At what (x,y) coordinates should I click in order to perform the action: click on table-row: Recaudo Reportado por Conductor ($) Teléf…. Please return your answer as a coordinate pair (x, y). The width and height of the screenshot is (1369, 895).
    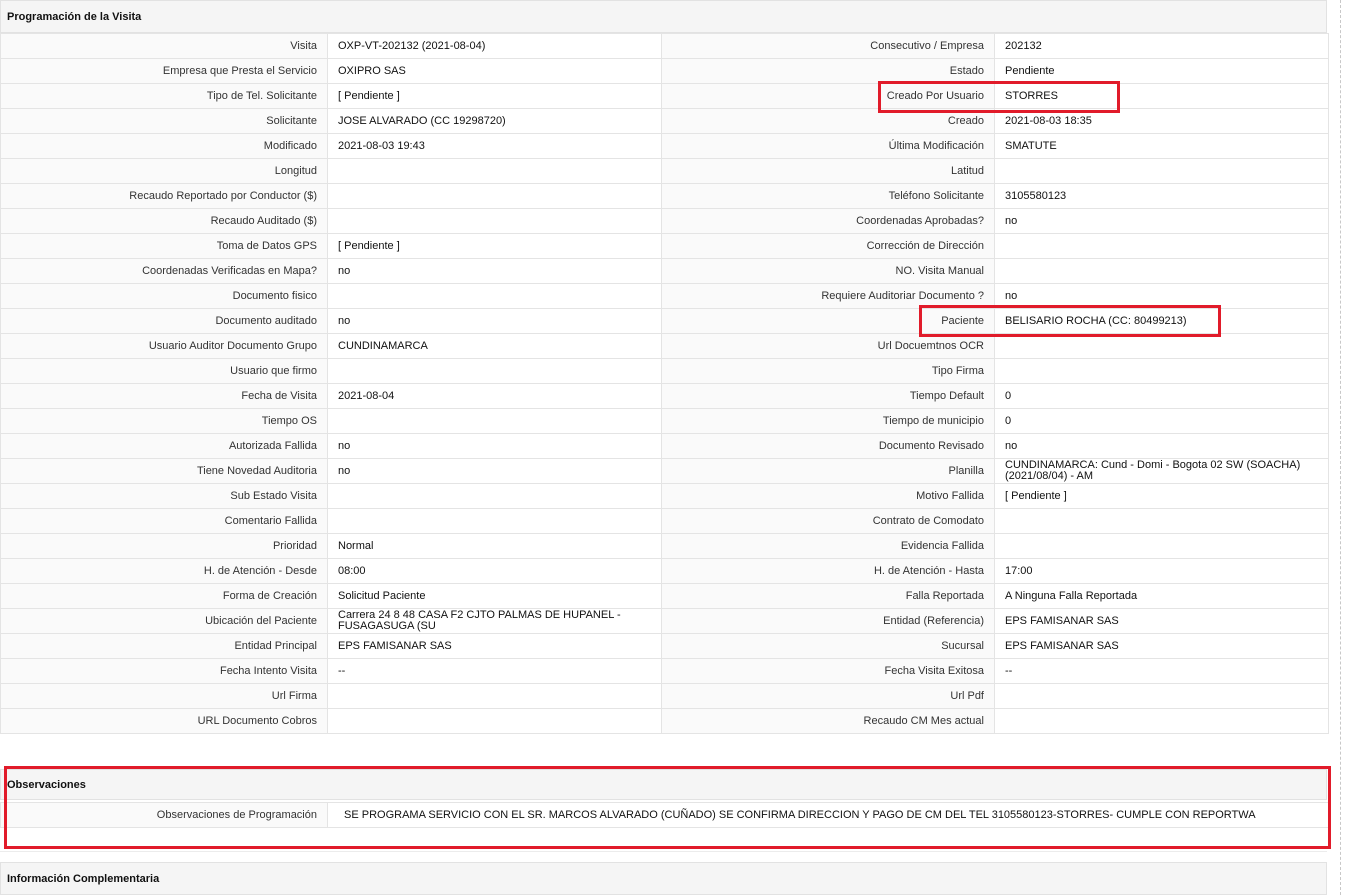
    Looking at the image, I should click on (664, 196).